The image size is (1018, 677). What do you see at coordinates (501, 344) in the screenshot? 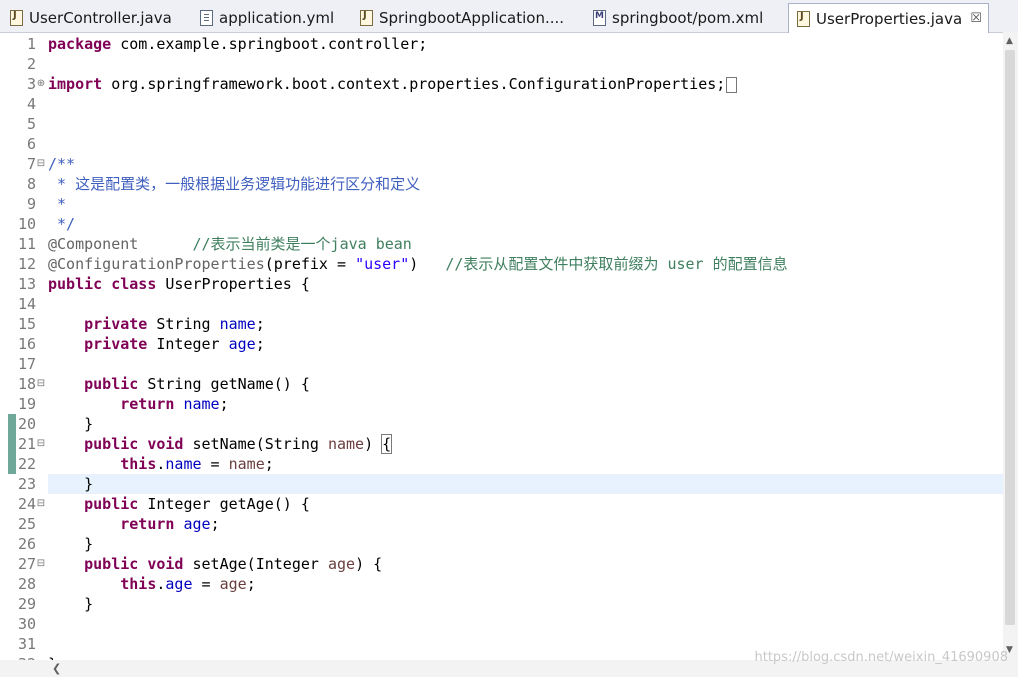
I see `code-line: 16 private Integer age;` at bounding box center [501, 344].